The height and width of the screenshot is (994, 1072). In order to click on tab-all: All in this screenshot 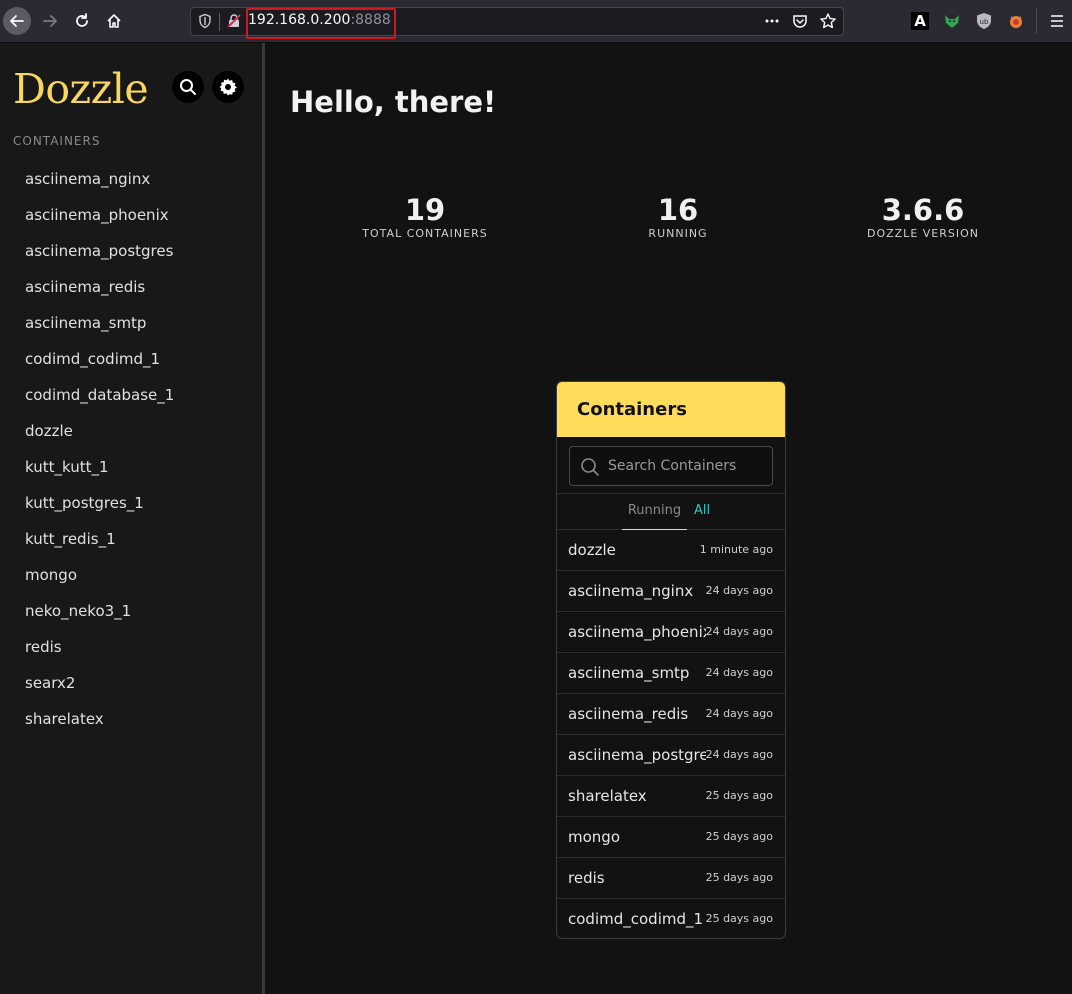, I will do `click(702, 512)`.